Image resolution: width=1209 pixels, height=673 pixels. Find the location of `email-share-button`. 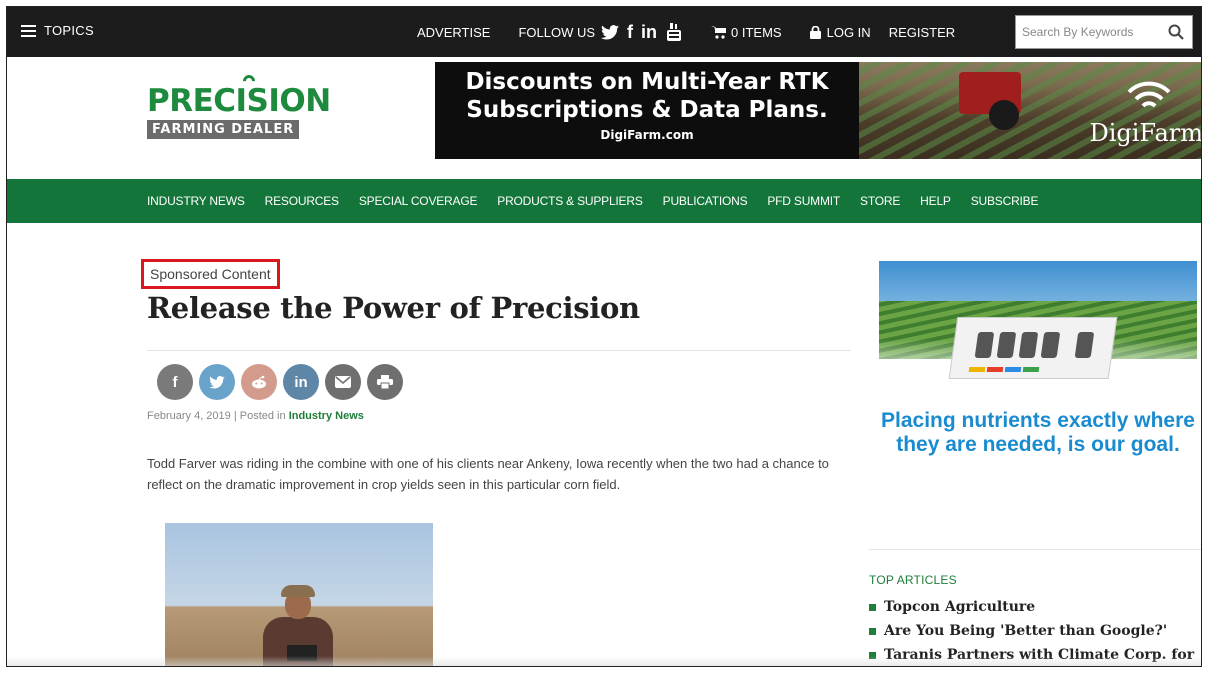

email-share-button is located at coordinates (343, 382).